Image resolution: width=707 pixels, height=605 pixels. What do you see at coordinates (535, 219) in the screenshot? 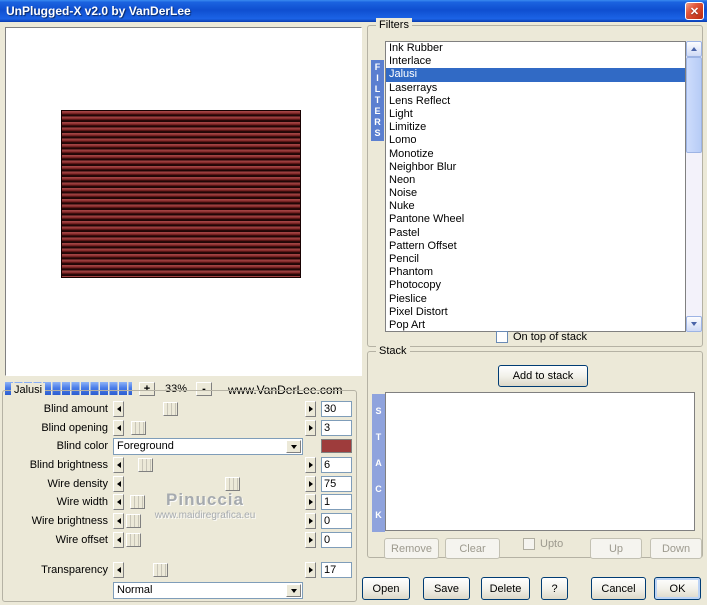
I see `filter-list-item: Pantone Wheel` at bounding box center [535, 219].